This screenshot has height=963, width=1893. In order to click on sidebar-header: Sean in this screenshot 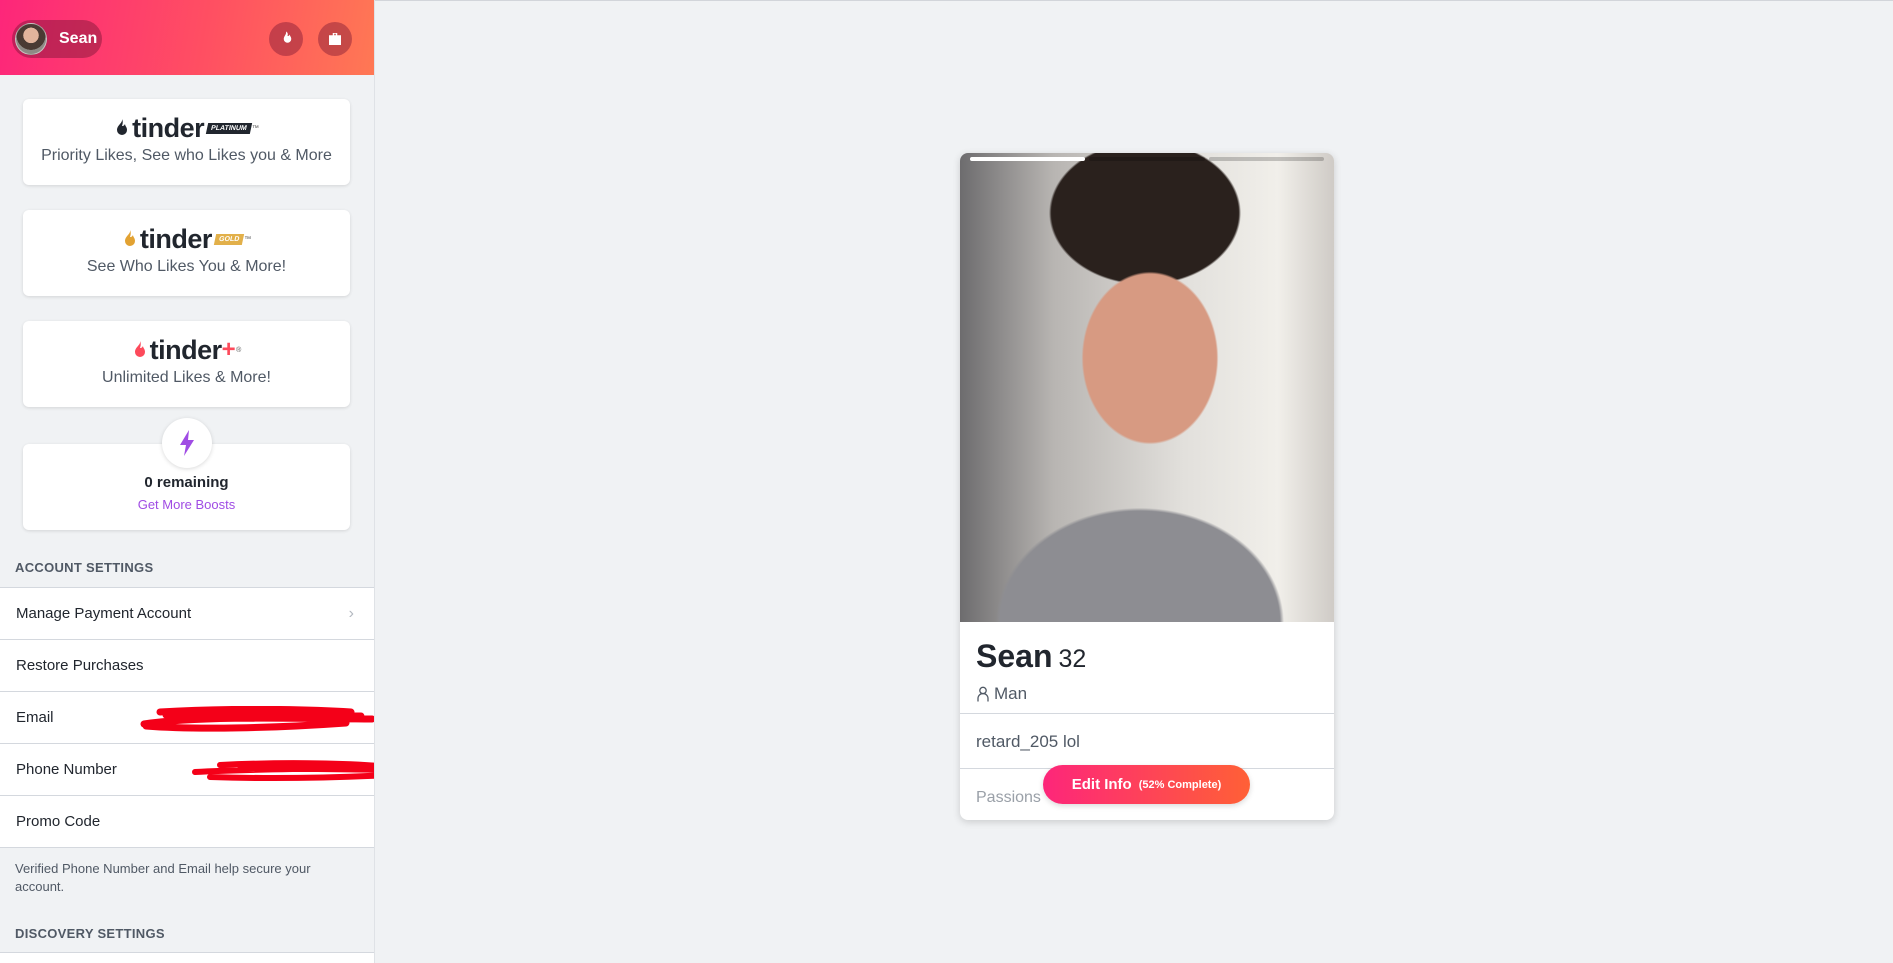, I will do `click(187, 37)`.